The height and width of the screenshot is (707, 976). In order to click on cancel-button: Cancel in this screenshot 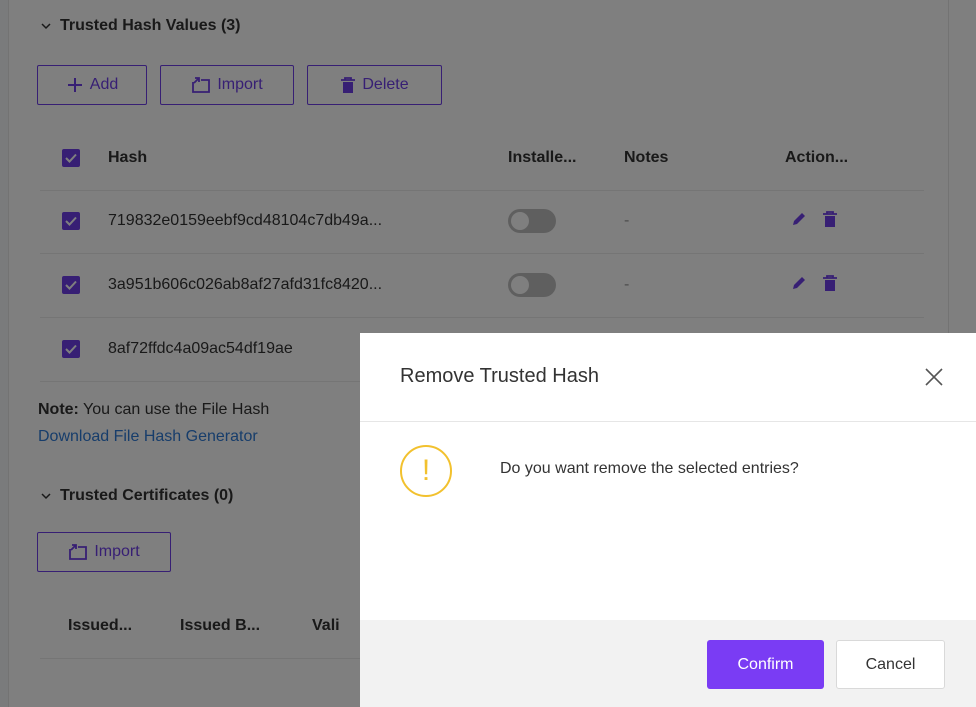, I will do `click(890, 664)`.